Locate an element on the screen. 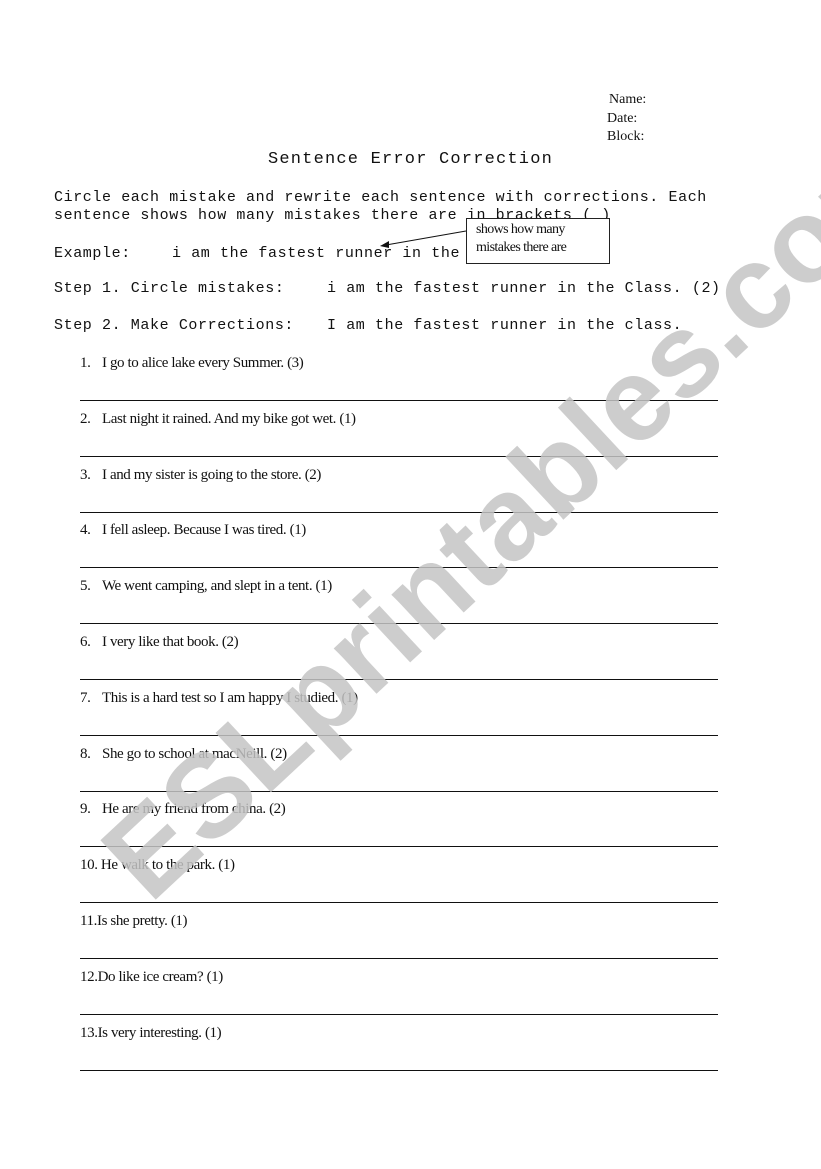  question-item: 11.Is she pretty. (1) is located at coordinates (134, 921).